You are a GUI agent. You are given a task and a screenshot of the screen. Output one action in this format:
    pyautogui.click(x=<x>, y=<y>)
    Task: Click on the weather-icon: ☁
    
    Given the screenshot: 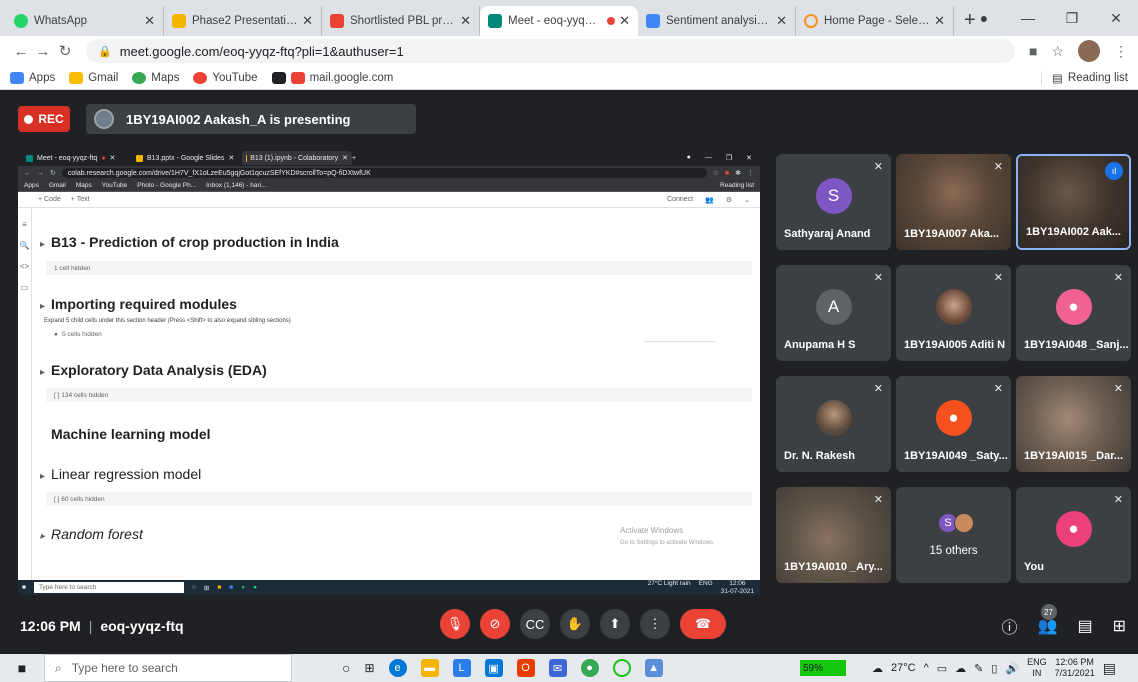 What is the action you would take?
    pyautogui.click(x=877, y=668)
    